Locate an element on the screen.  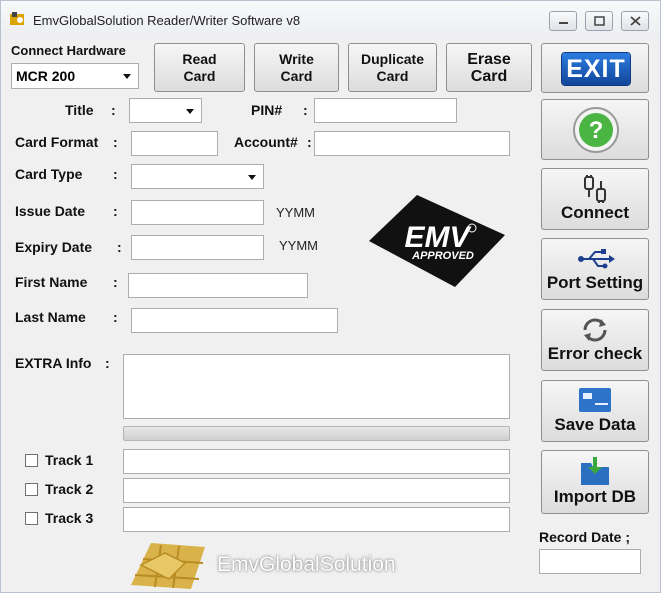
exit-badge: EXIT is located at coordinates (596, 69).